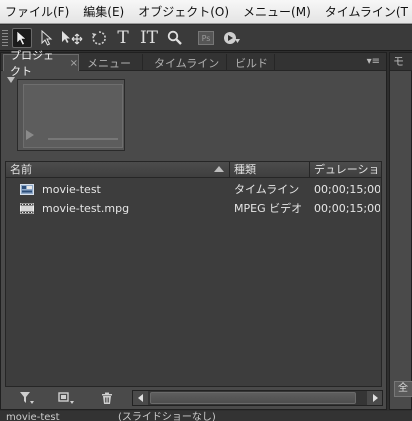  I want to click on thumbnail-progress, so click(83, 139).